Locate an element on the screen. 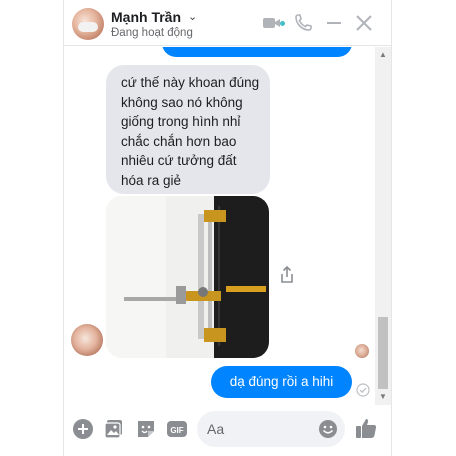  gif-icon: GIF is located at coordinates (177, 429).